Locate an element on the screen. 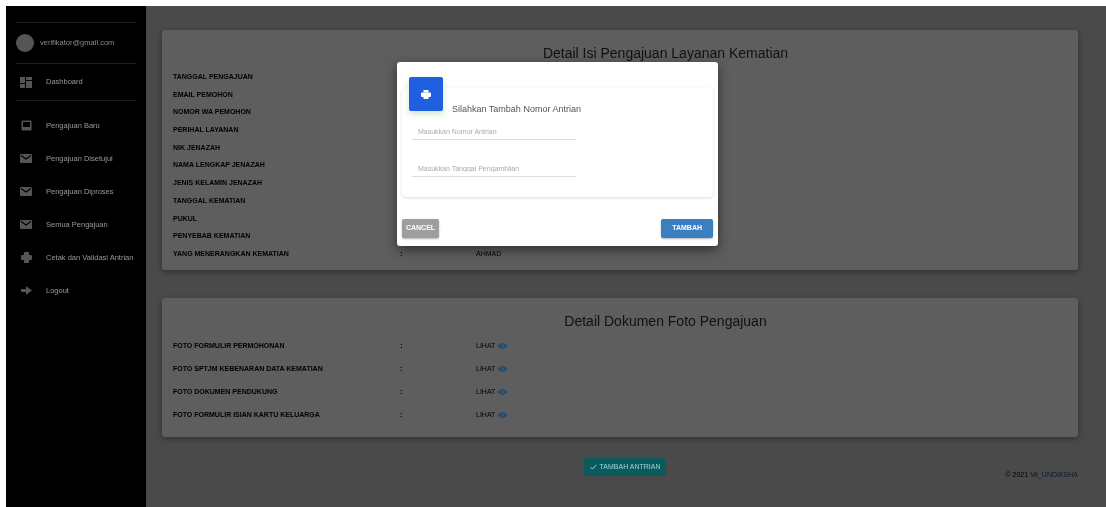  check-icon is located at coordinates (593, 467).